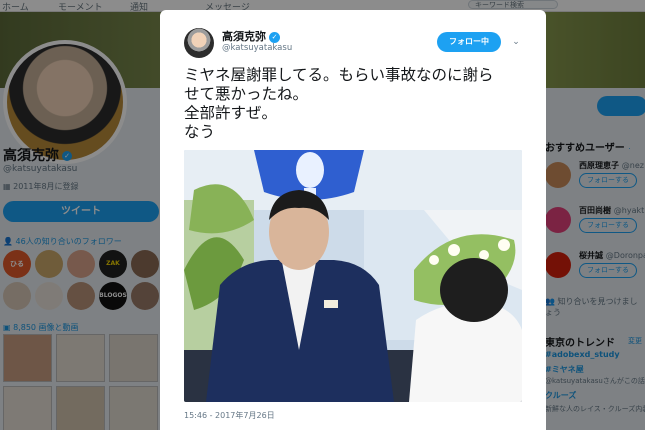  What do you see at coordinates (257, 48) in the screenshot?
I see `tweet-author-handle: @katsuyatakasu` at bounding box center [257, 48].